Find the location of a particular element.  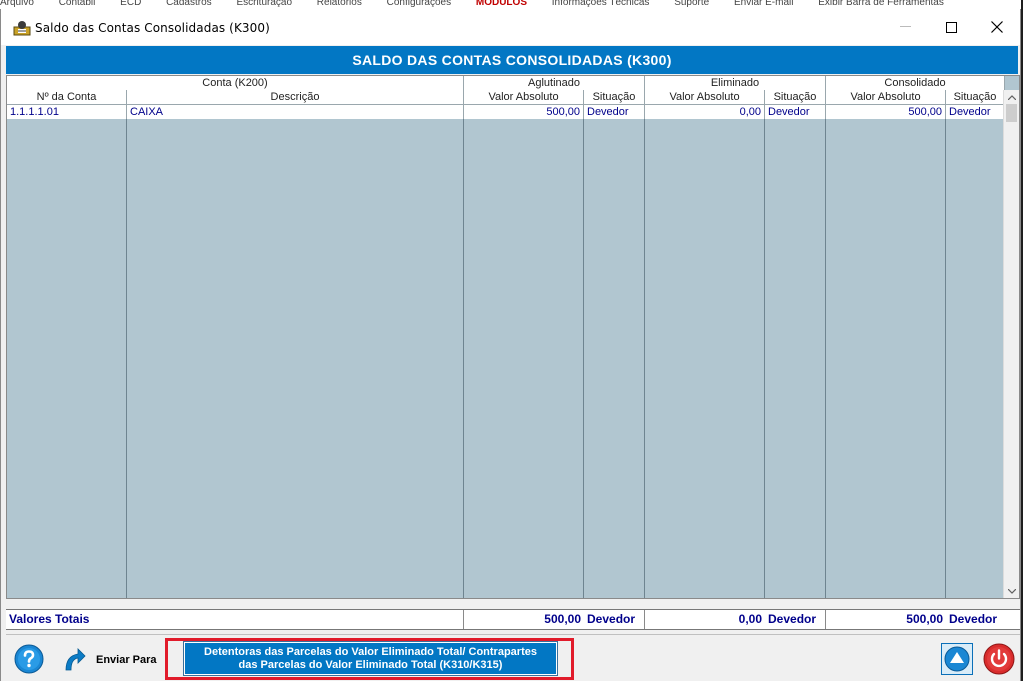

help-question-icon is located at coordinates (29, 659).